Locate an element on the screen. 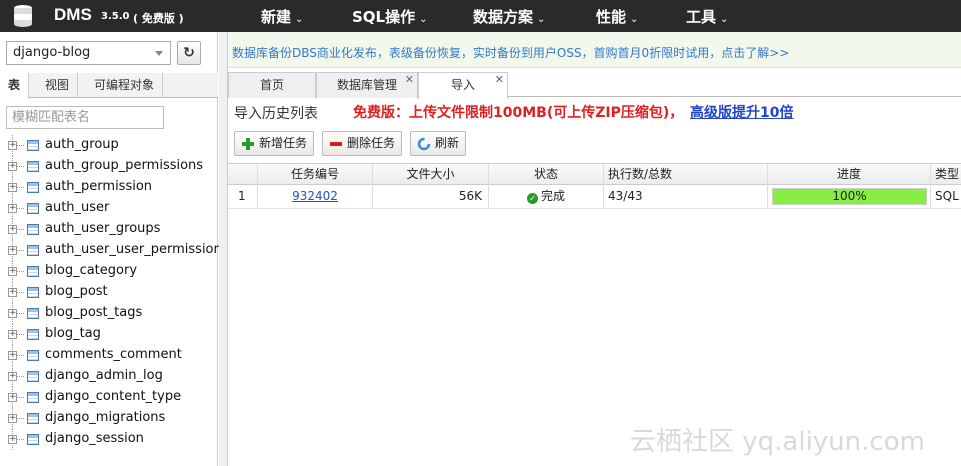 The height and width of the screenshot is (466, 961). sidebar-tabs: 表 视图 可编程对象 is located at coordinates (109, 86).